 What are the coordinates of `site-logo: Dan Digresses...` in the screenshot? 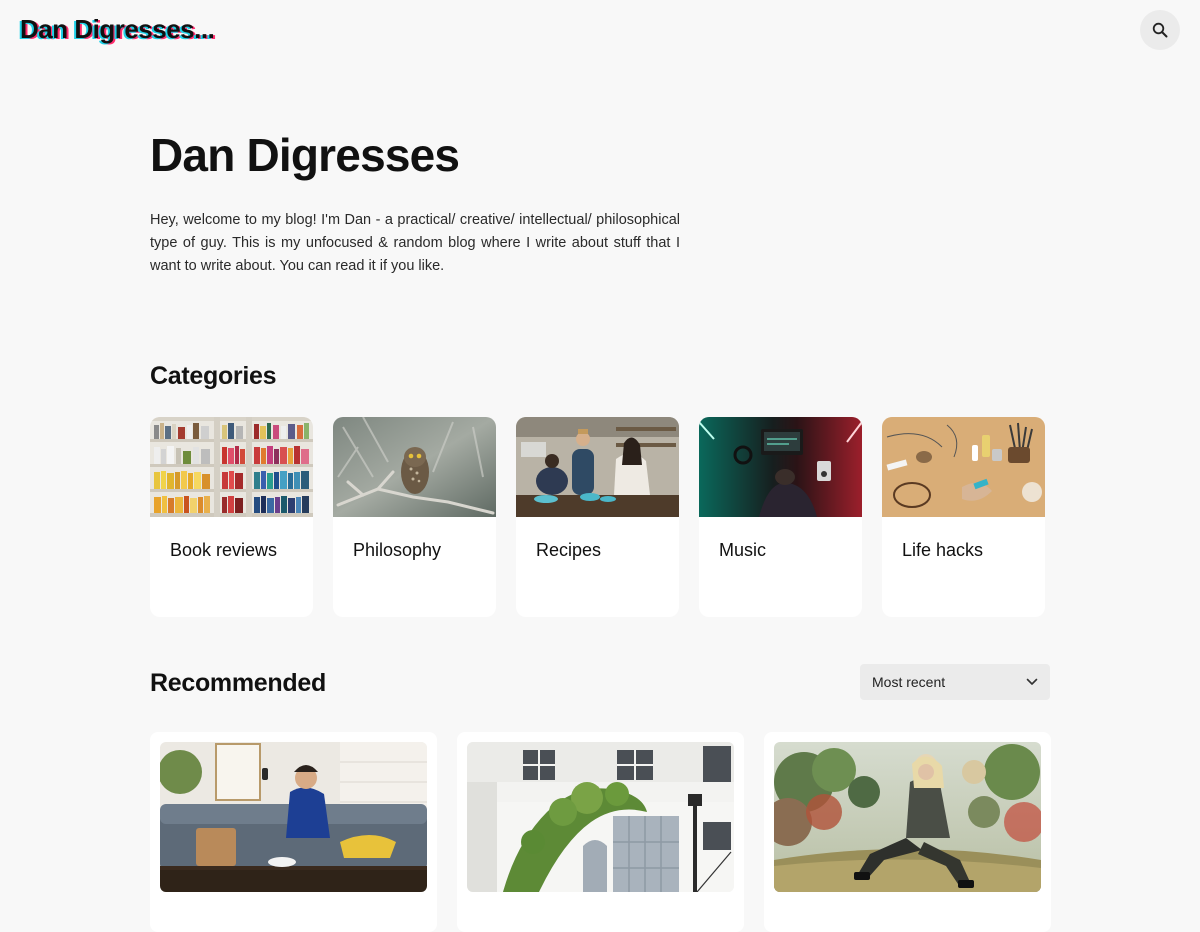 It's located at (117, 29).